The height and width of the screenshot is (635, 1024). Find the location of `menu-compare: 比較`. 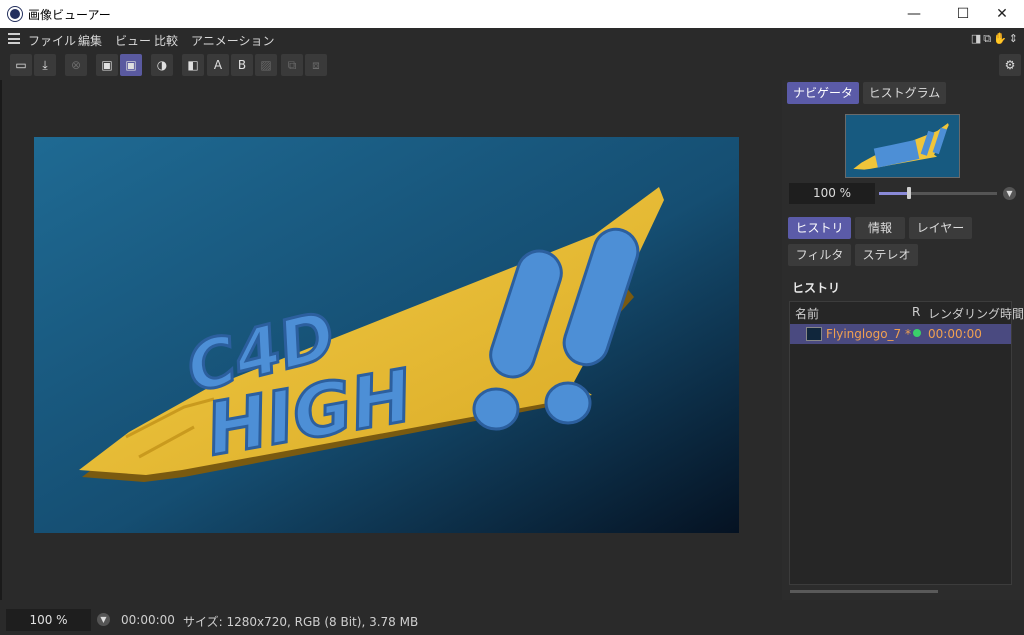

menu-compare: 比較 is located at coordinates (166, 40).